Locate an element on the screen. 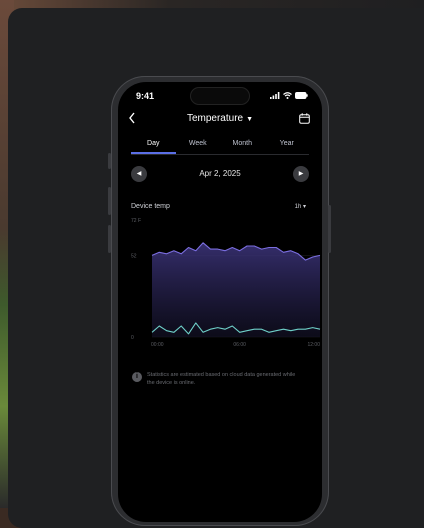 This screenshot has width=424, height=528. wifi-icon is located at coordinates (287, 95).